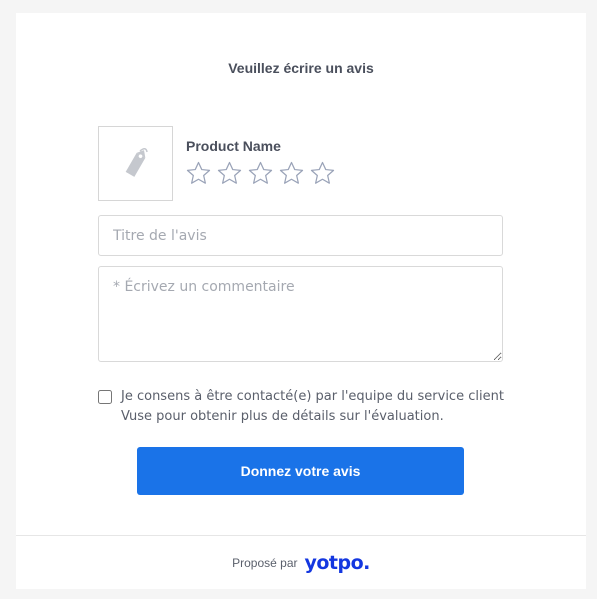 The width and height of the screenshot is (597, 599). What do you see at coordinates (300, 471) in the screenshot?
I see `submit-review-button: Donnez votre avis` at bounding box center [300, 471].